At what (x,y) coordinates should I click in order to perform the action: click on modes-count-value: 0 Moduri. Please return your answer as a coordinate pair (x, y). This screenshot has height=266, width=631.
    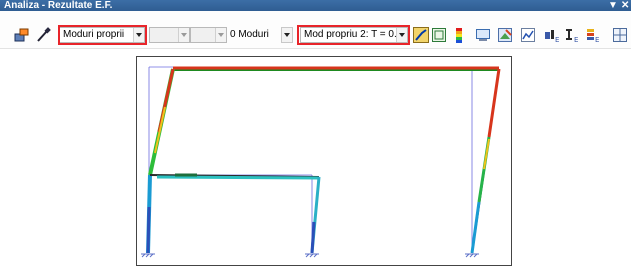
    Looking at the image, I should click on (249, 34).